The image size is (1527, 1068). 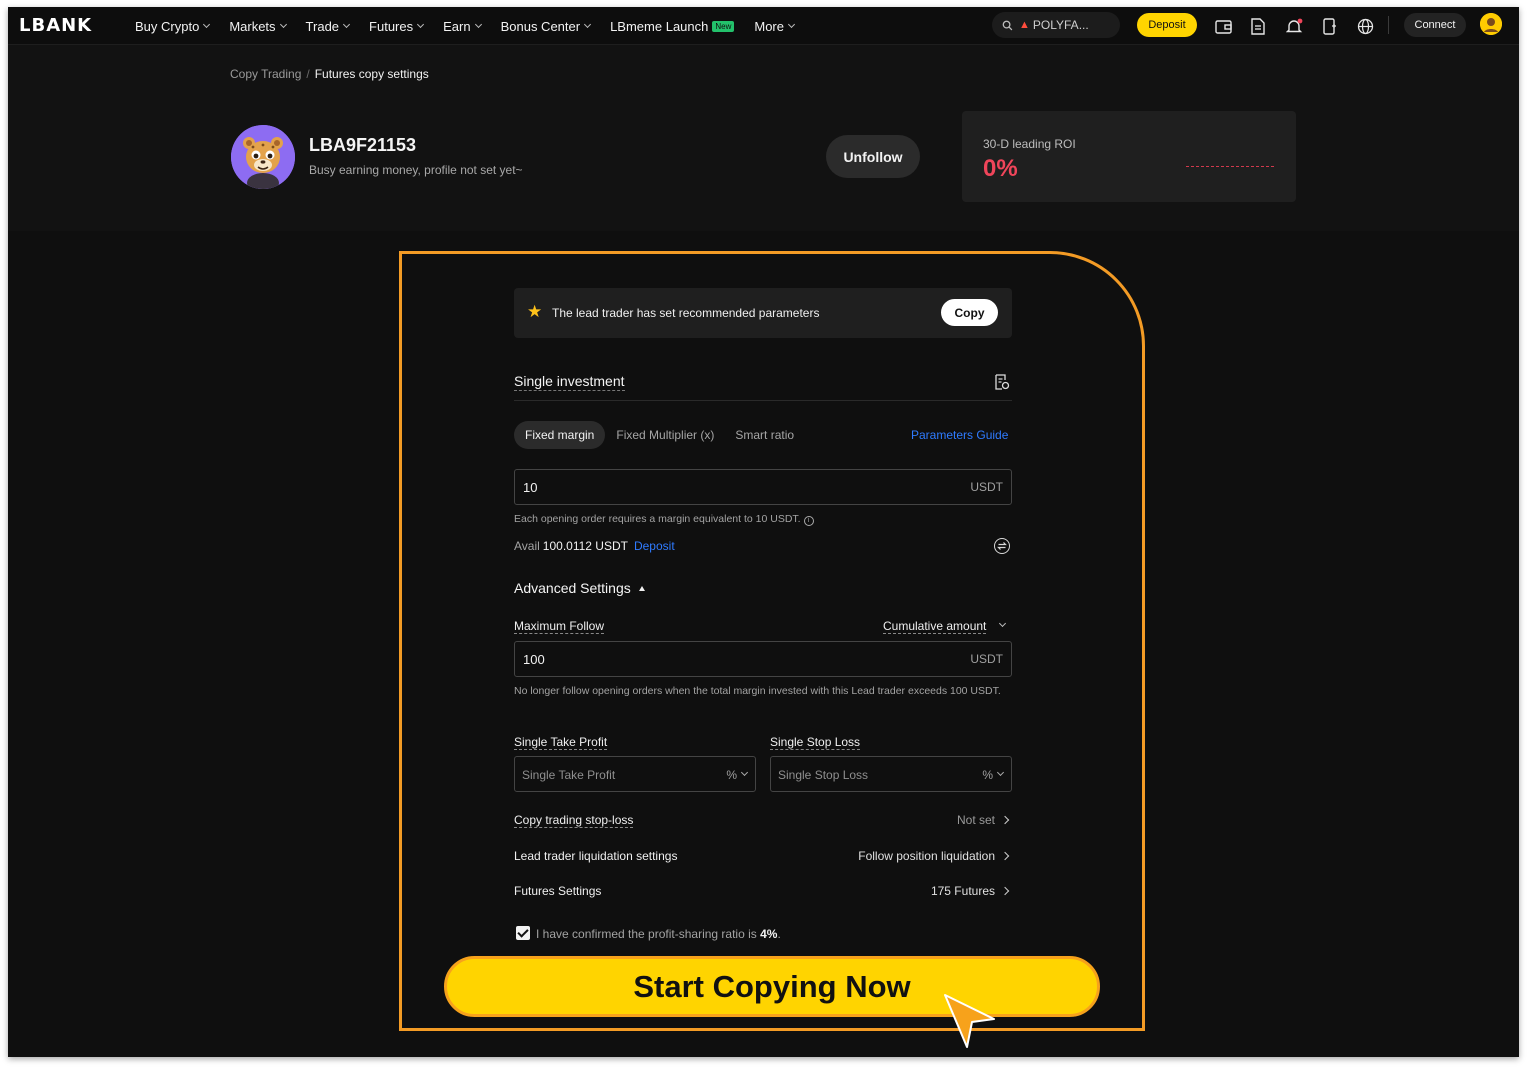 I want to click on wallet-icon, so click(x=1223, y=26).